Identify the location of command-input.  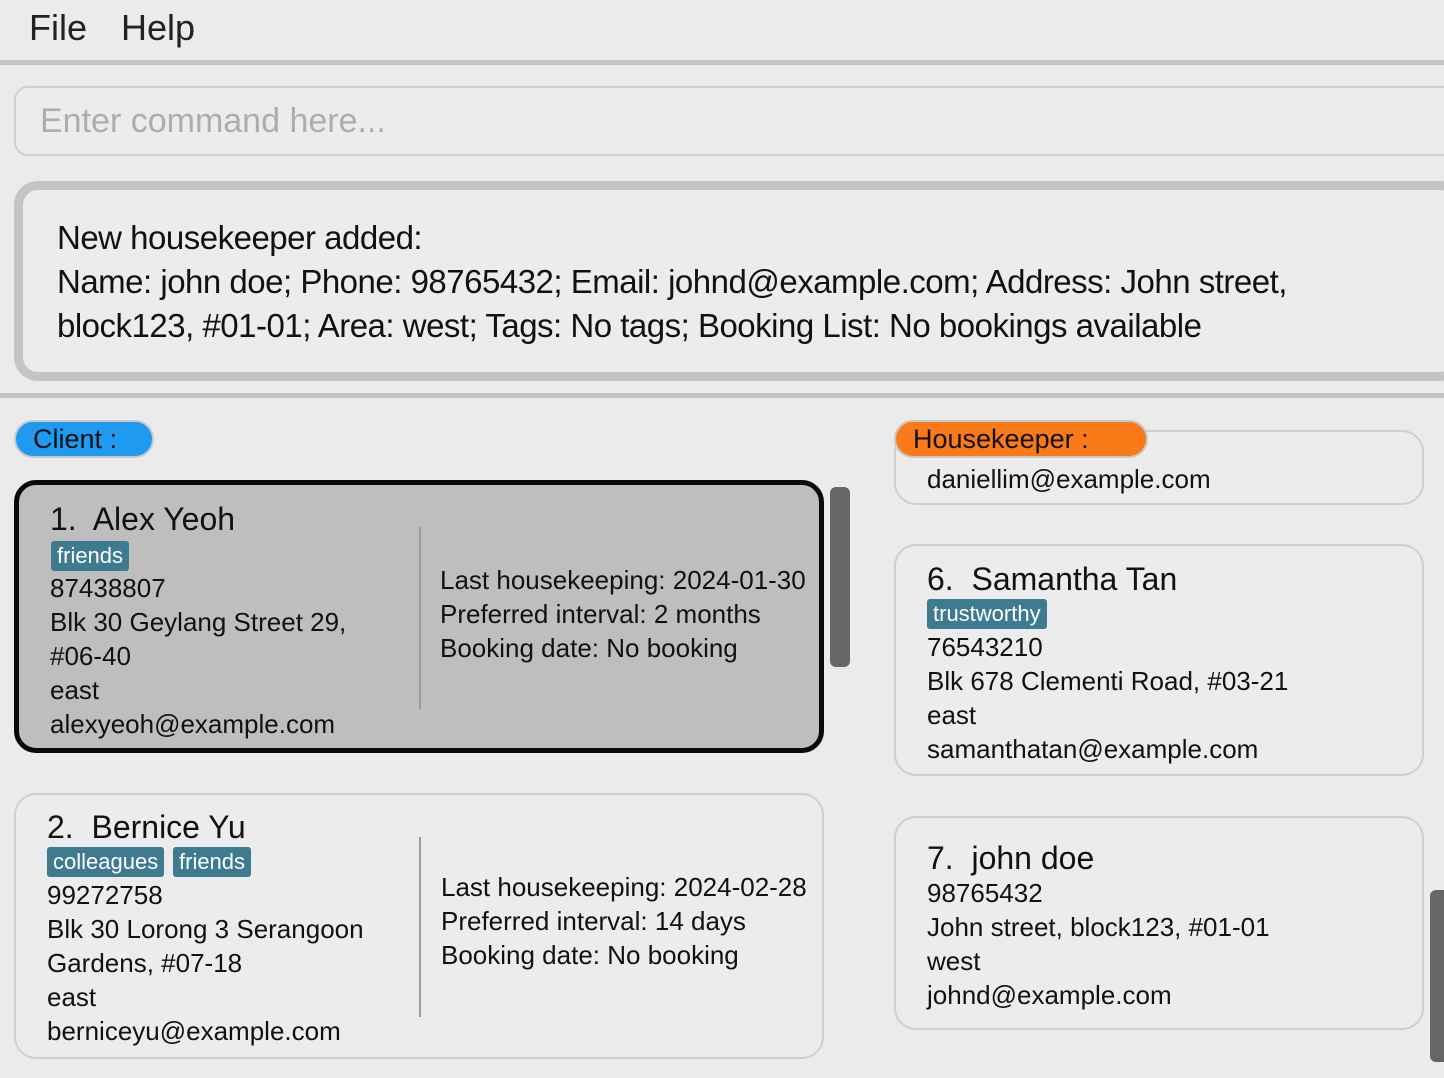
(729, 121).